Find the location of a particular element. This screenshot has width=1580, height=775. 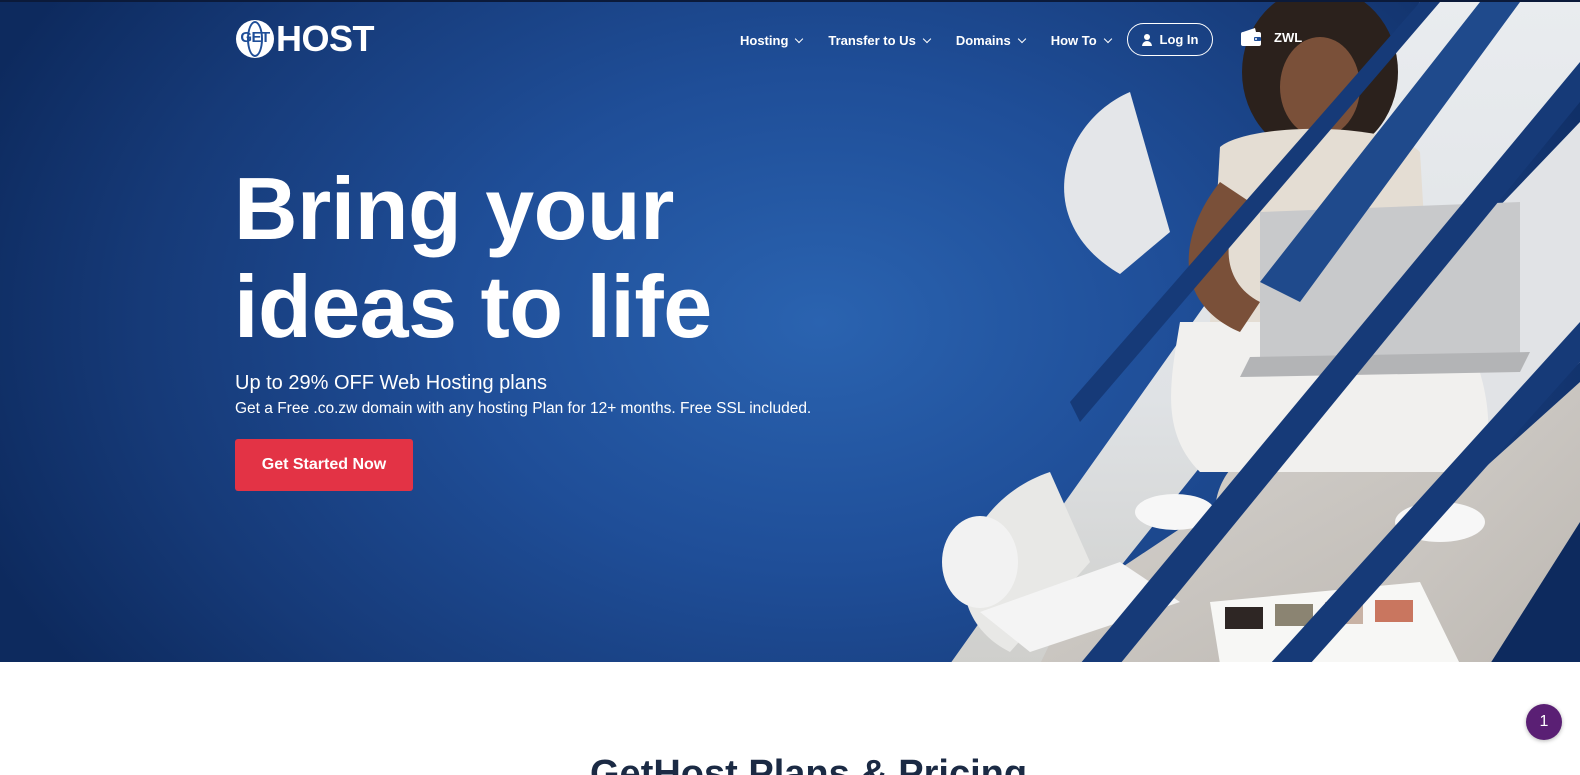

logo-globe-text: GET is located at coordinates (255, 37).